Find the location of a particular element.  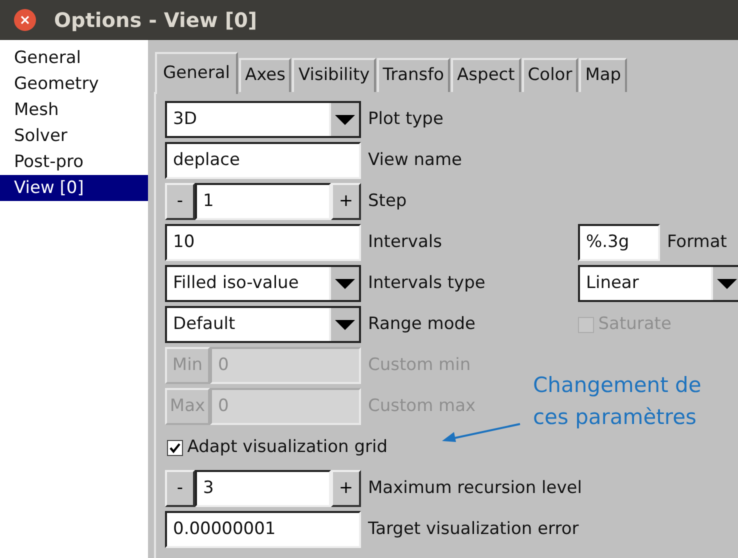

checkbox-label: Adapt visualization grid is located at coordinates (287, 447).